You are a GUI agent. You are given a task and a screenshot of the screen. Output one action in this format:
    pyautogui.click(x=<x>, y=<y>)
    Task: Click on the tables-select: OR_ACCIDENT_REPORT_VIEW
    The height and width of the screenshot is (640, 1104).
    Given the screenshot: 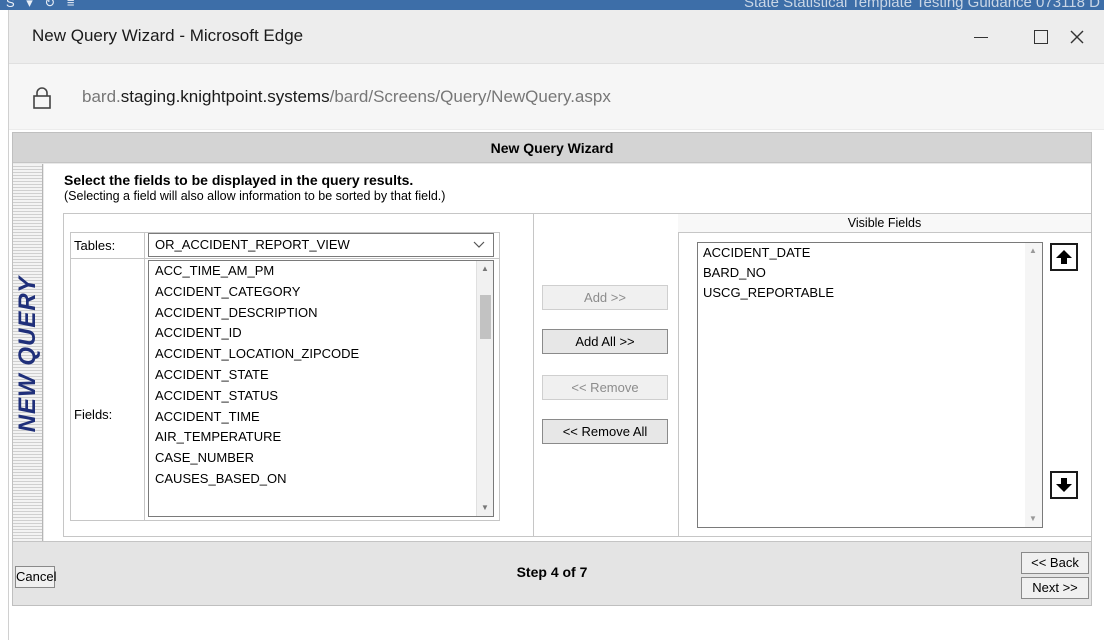 What is the action you would take?
    pyautogui.click(x=321, y=245)
    